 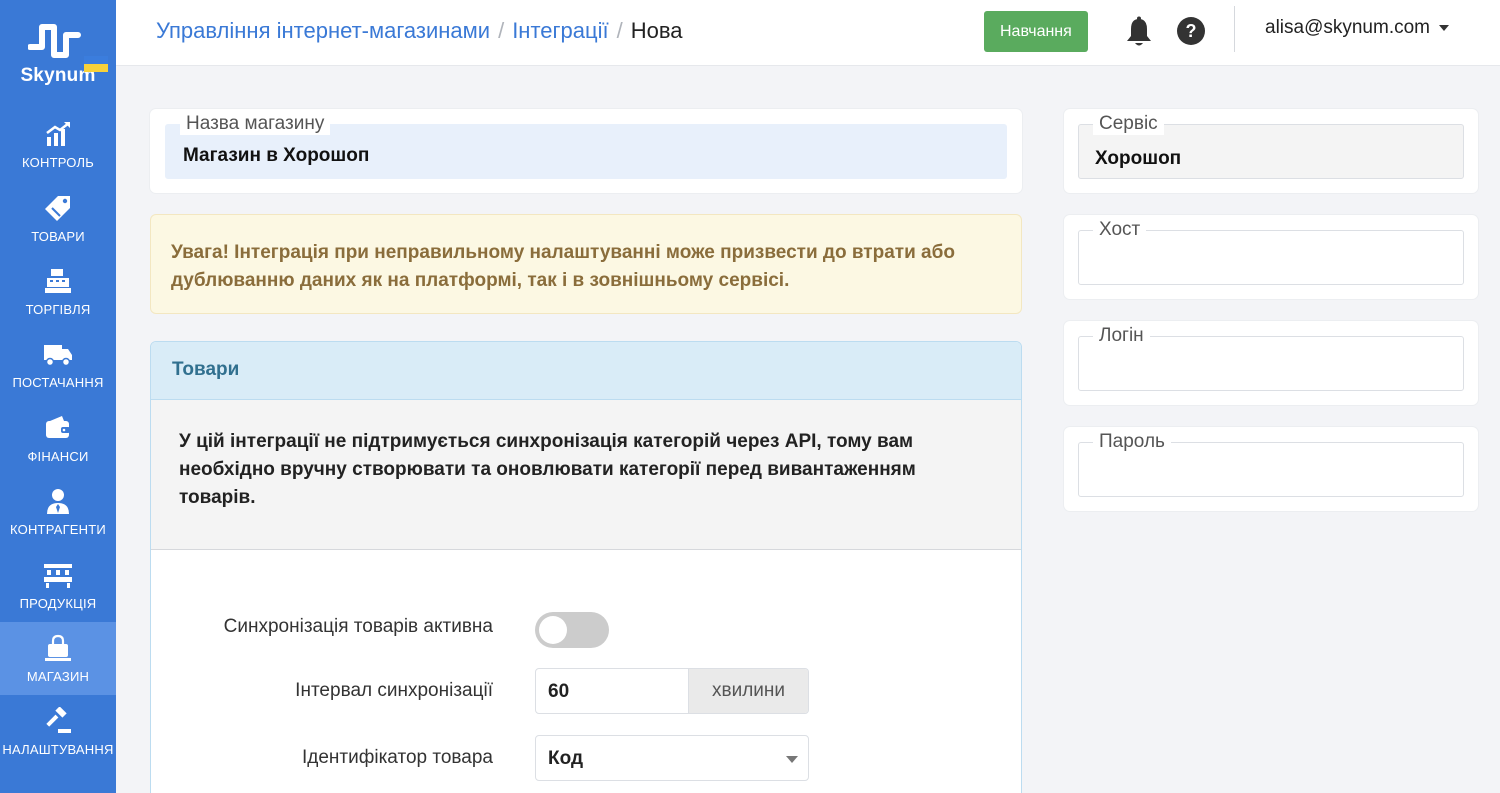 What do you see at coordinates (58, 676) in the screenshot?
I see `sidebar-item-label: МАГАЗИН` at bounding box center [58, 676].